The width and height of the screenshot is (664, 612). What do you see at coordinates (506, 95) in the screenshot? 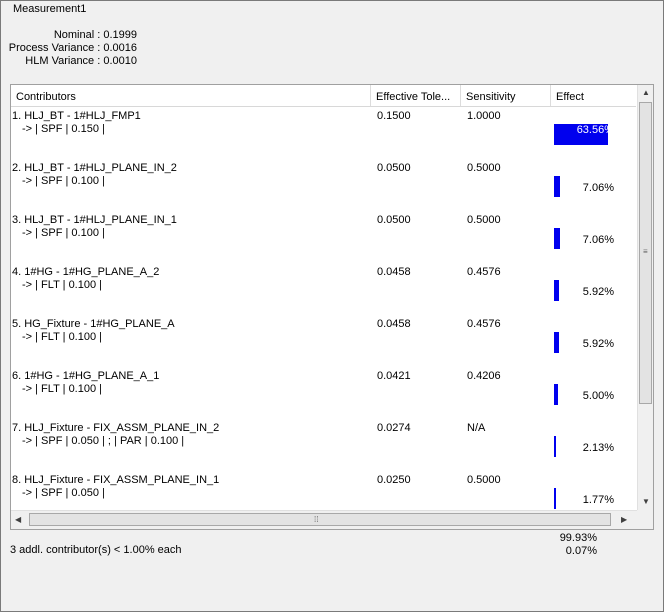
I see `column-header-sensitivity: Sensitivity` at bounding box center [506, 95].